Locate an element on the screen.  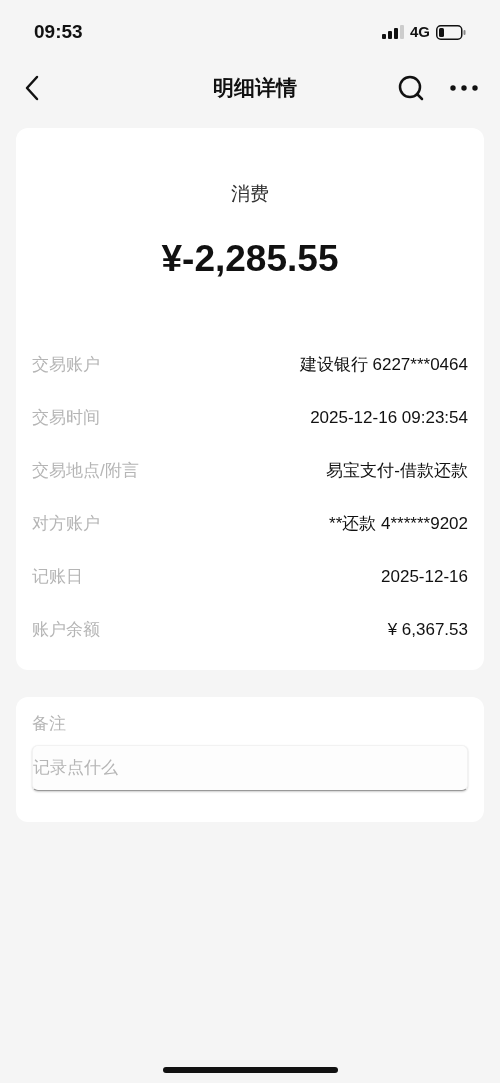
detail-value: 建设银行 6227***0464 is located at coordinates (383, 364).